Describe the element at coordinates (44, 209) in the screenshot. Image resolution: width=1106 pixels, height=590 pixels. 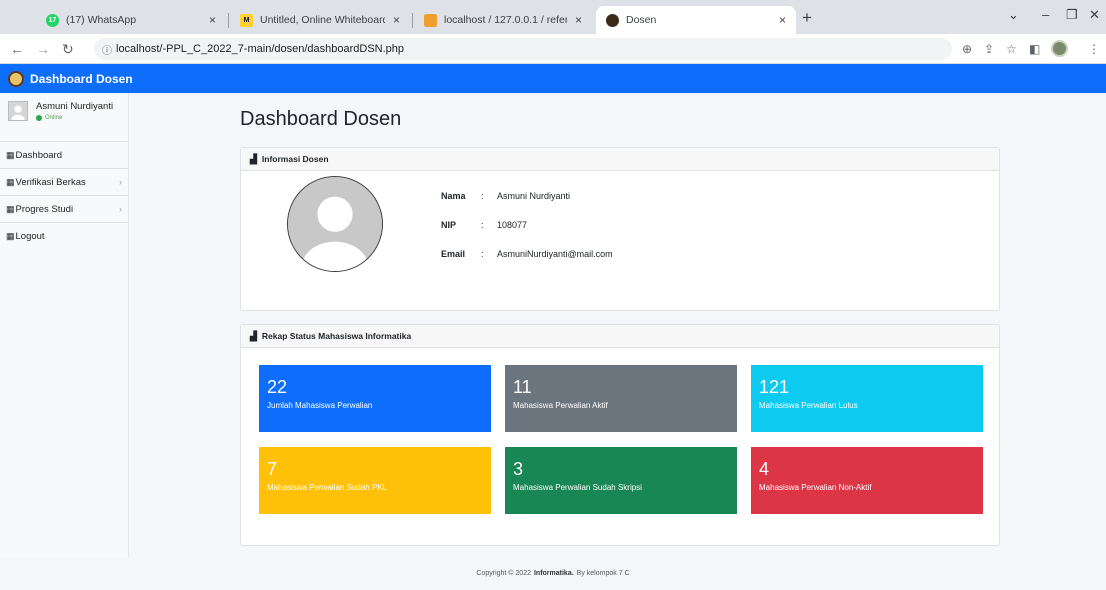
I see `sidebar-item-label: Progres Studi` at that location.